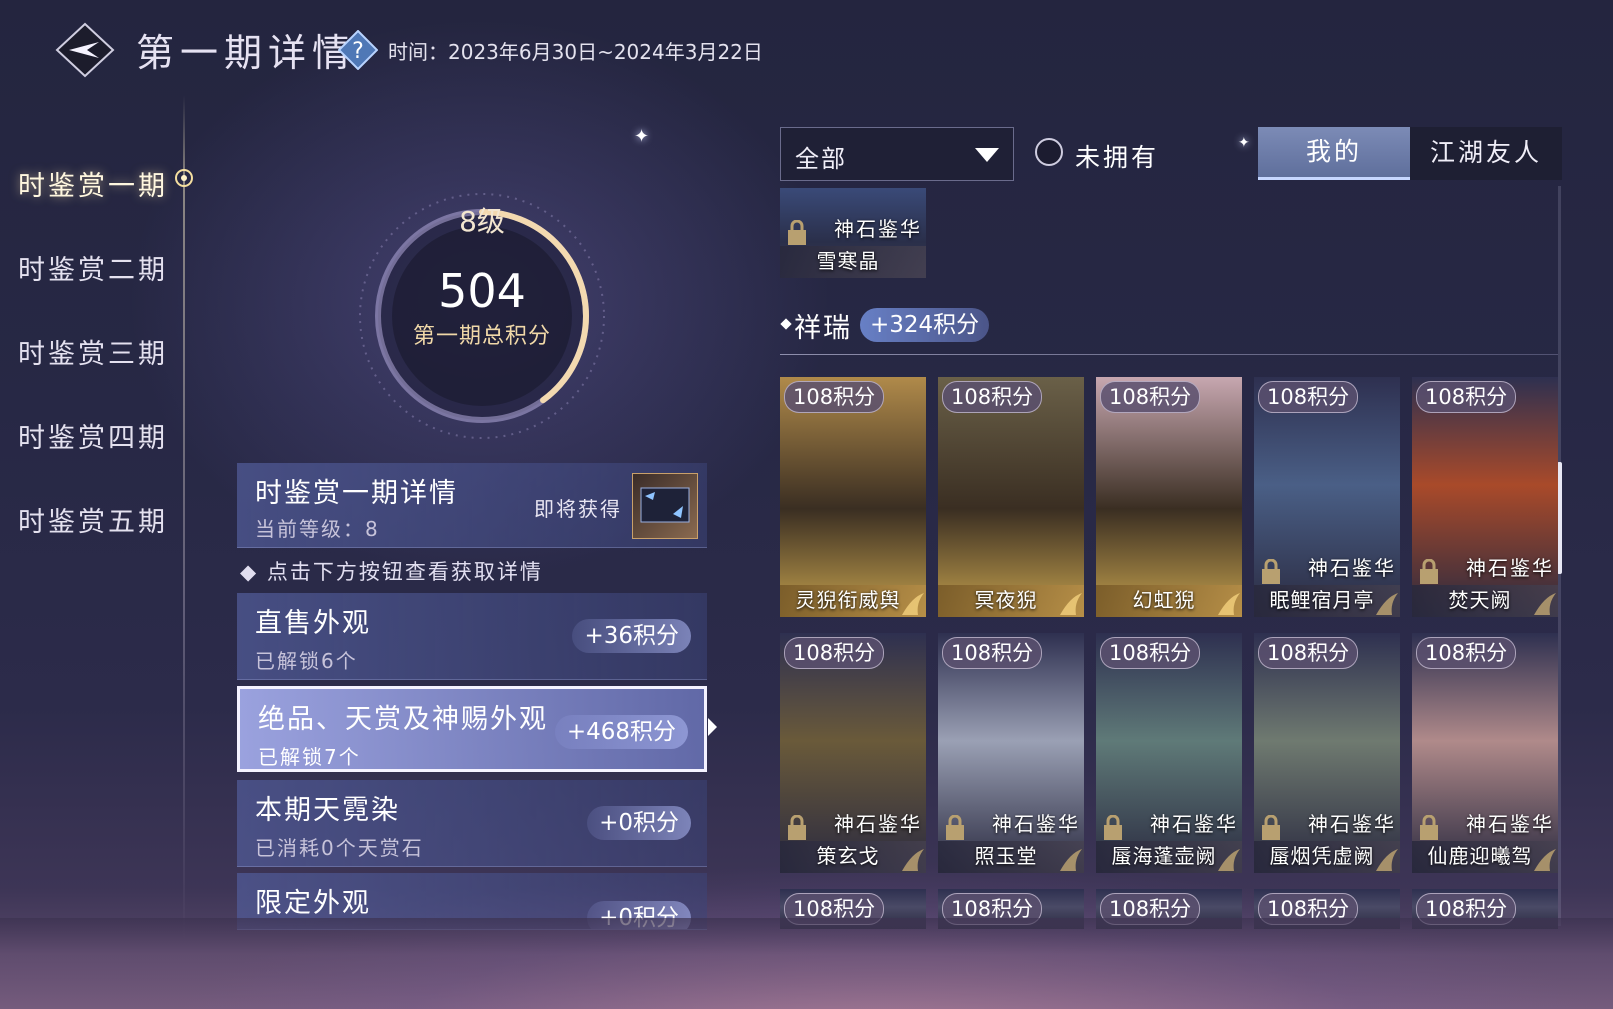 This screenshot has width=1613, height=1009. I want to click on event-time: 时间：2023年6月30日~2024年3月22日, so click(575, 52).